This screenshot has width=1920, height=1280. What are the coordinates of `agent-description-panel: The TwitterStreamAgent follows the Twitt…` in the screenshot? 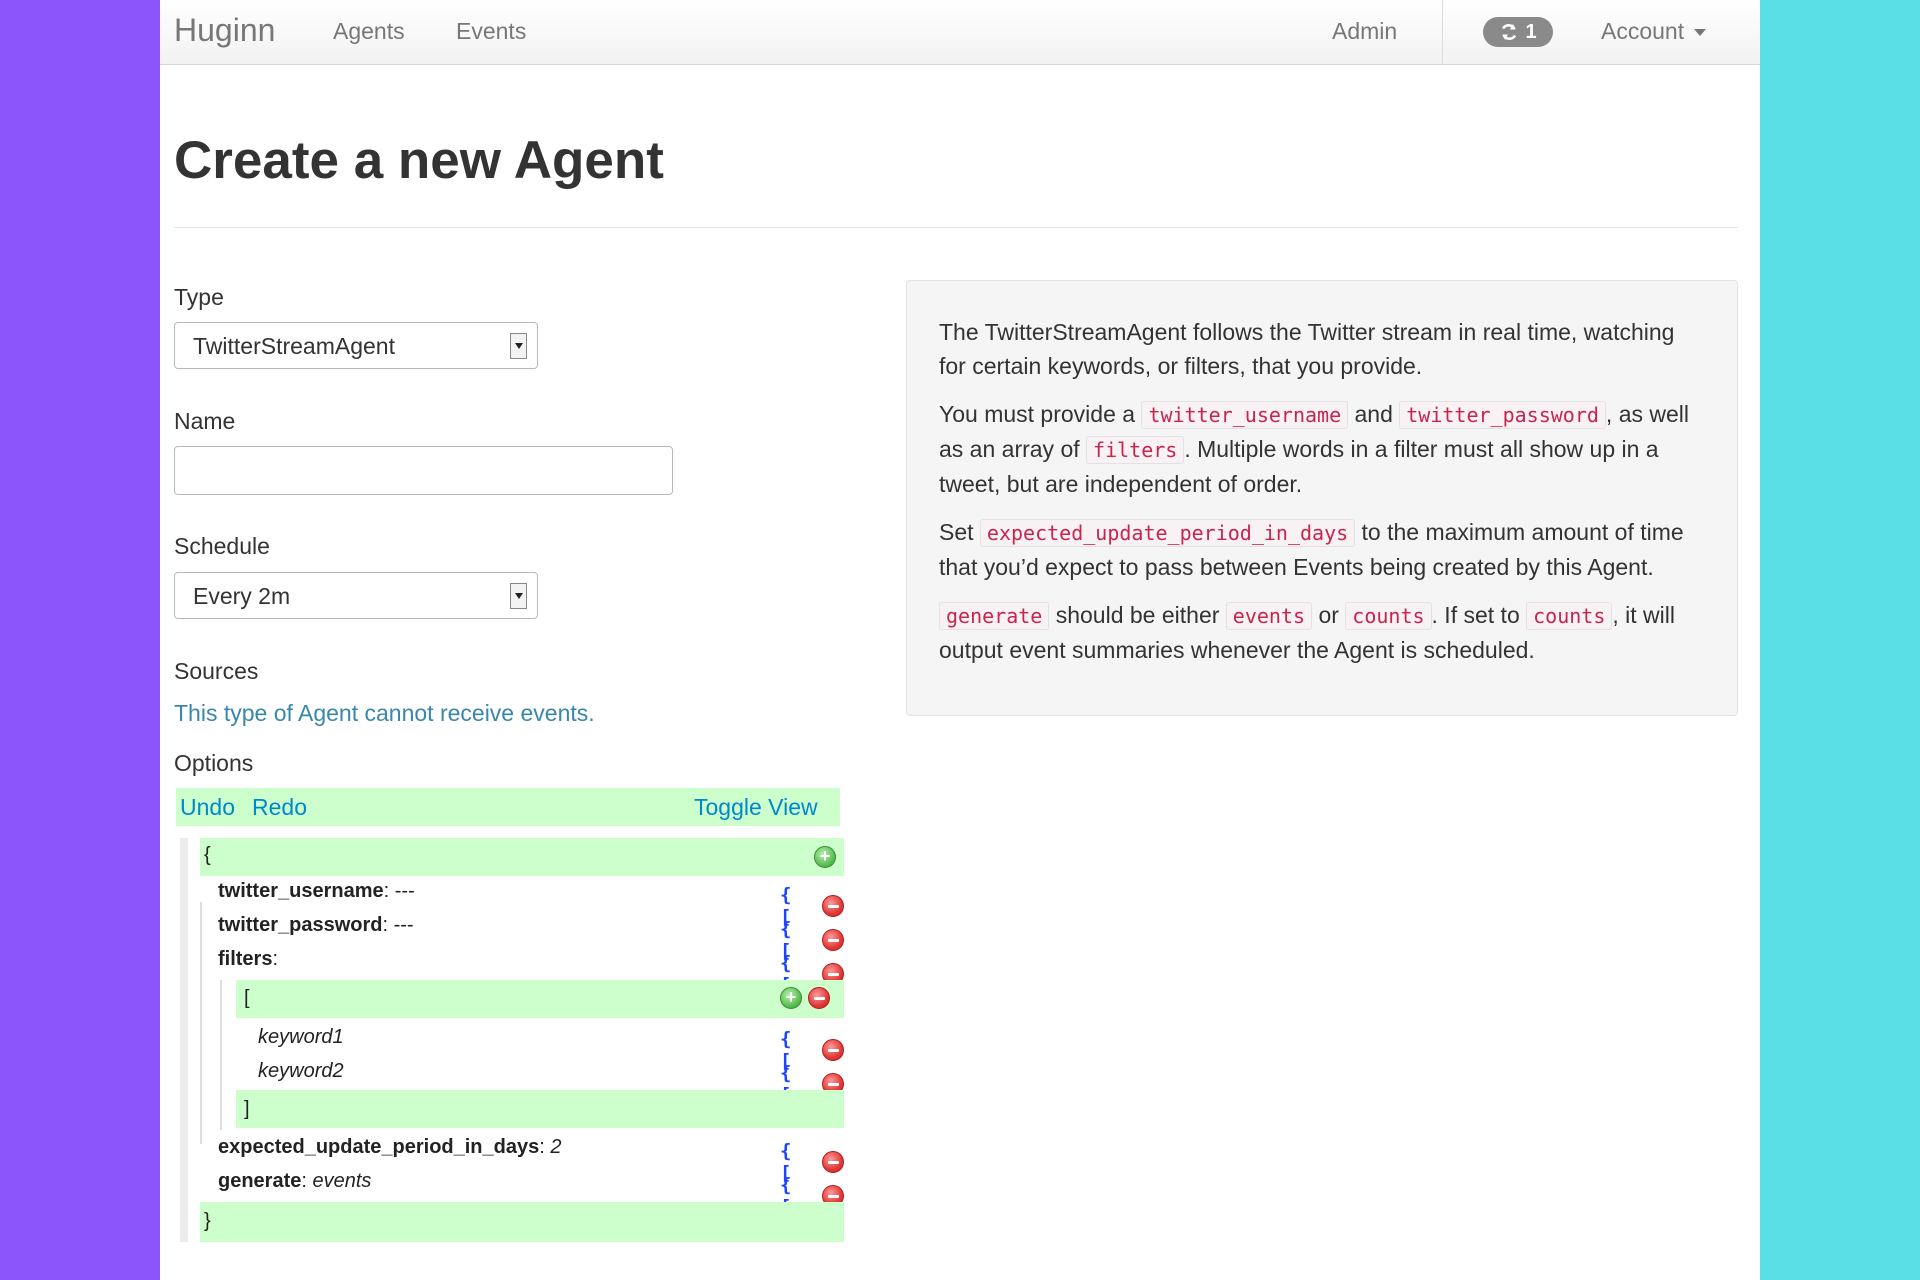 It's located at (1322, 498).